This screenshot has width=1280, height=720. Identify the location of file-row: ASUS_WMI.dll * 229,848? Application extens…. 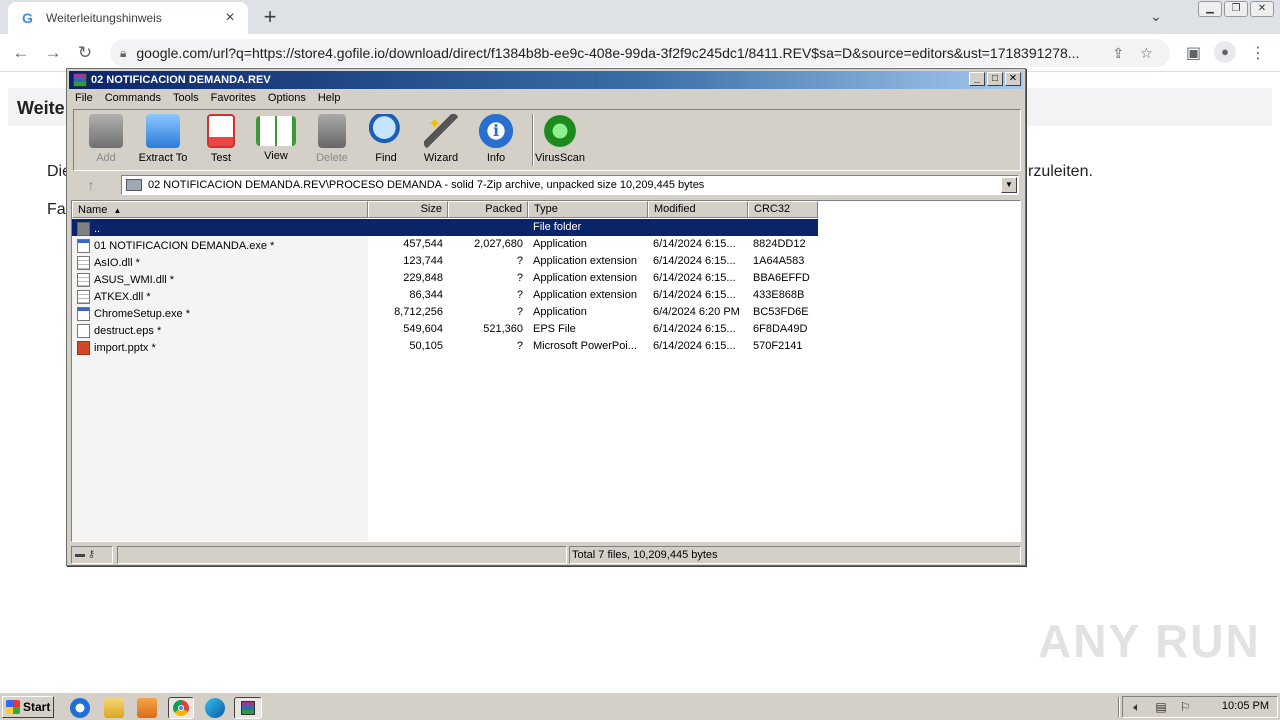
(445, 278).